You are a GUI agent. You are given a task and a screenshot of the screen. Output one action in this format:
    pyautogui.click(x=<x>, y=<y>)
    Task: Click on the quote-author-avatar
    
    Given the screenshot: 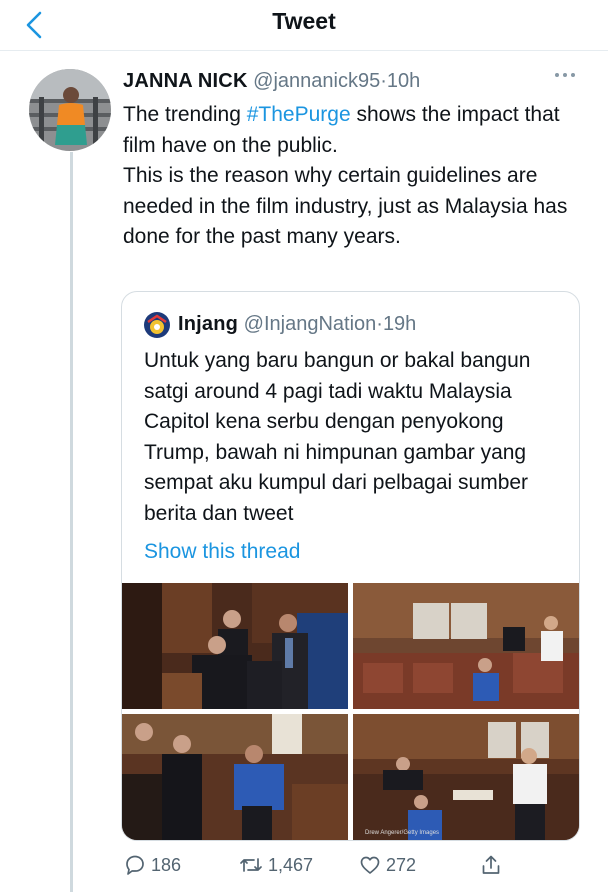 What is the action you would take?
    pyautogui.click(x=157, y=325)
    